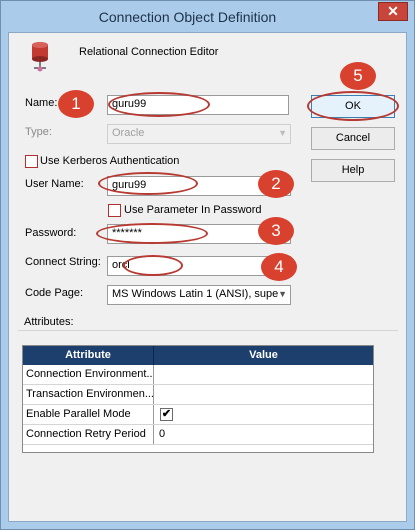 Image resolution: width=415 pixels, height=530 pixels. What do you see at coordinates (276, 231) in the screenshot?
I see `callout-badge-3: 3` at bounding box center [276, 231].